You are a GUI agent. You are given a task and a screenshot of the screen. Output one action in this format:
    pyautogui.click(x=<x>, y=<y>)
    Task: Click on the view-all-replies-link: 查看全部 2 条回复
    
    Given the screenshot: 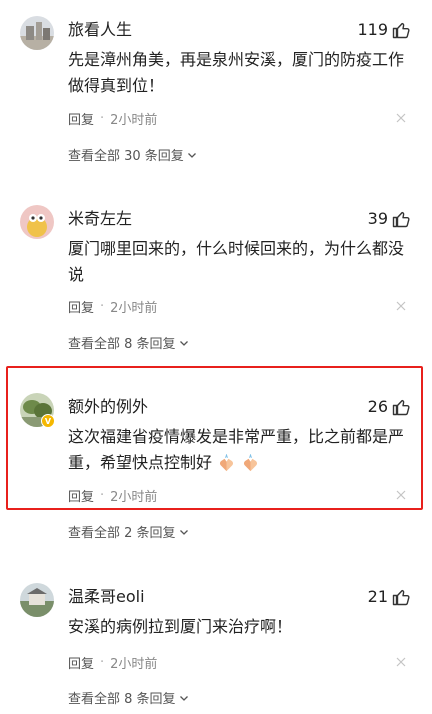 What is the action you would take?
    pyautogui.click(x=128, y=531)
    